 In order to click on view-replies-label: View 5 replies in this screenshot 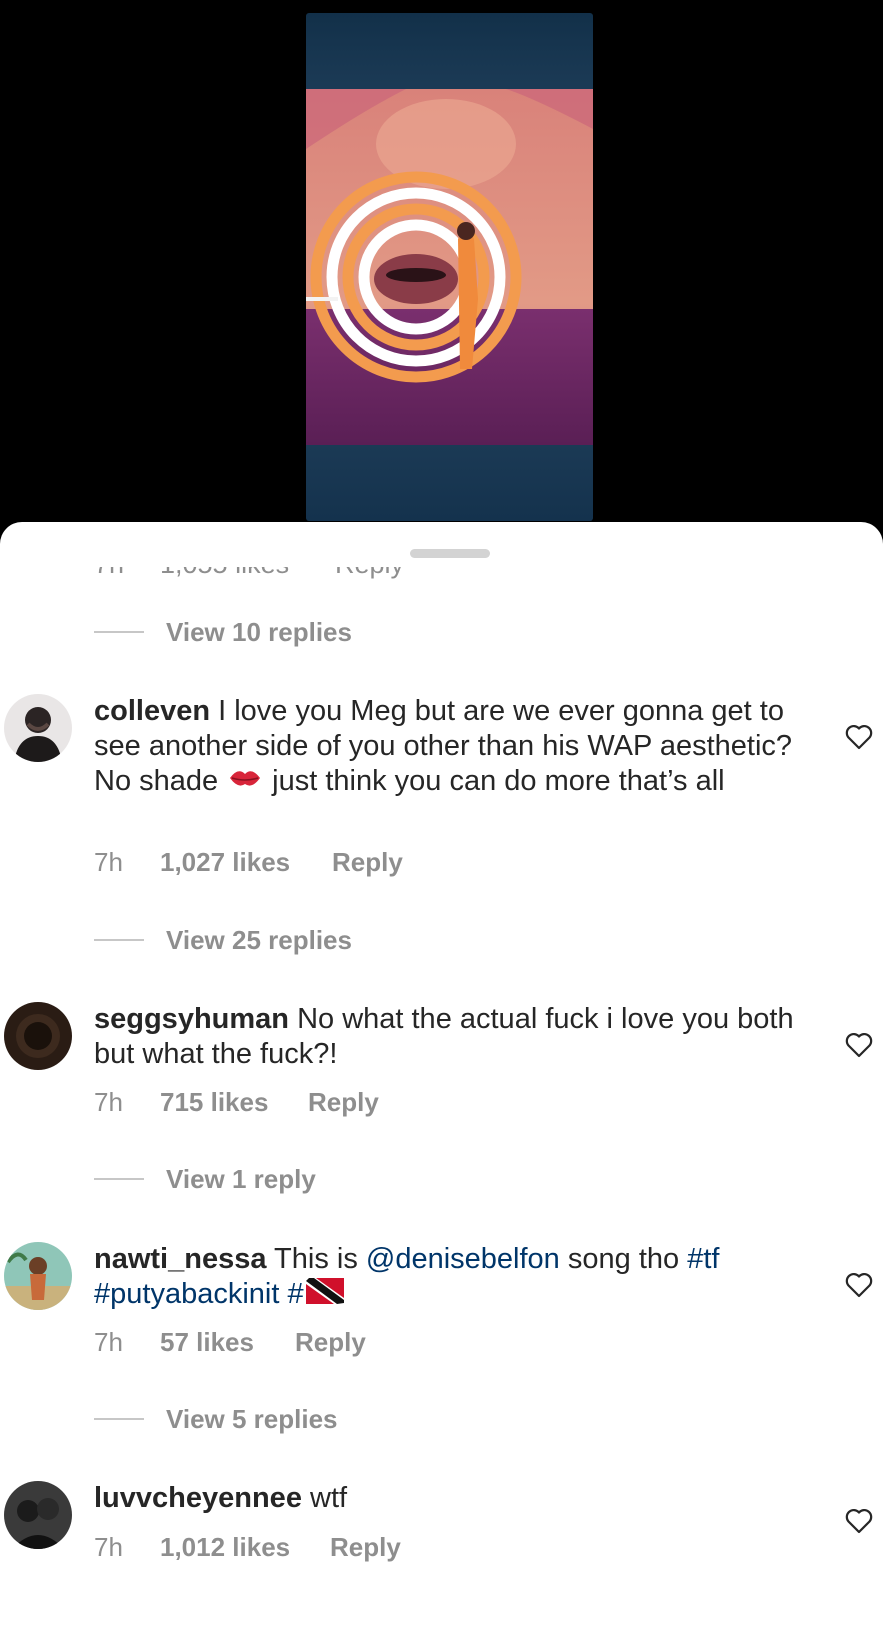, I will do `click(252, 1418)`.